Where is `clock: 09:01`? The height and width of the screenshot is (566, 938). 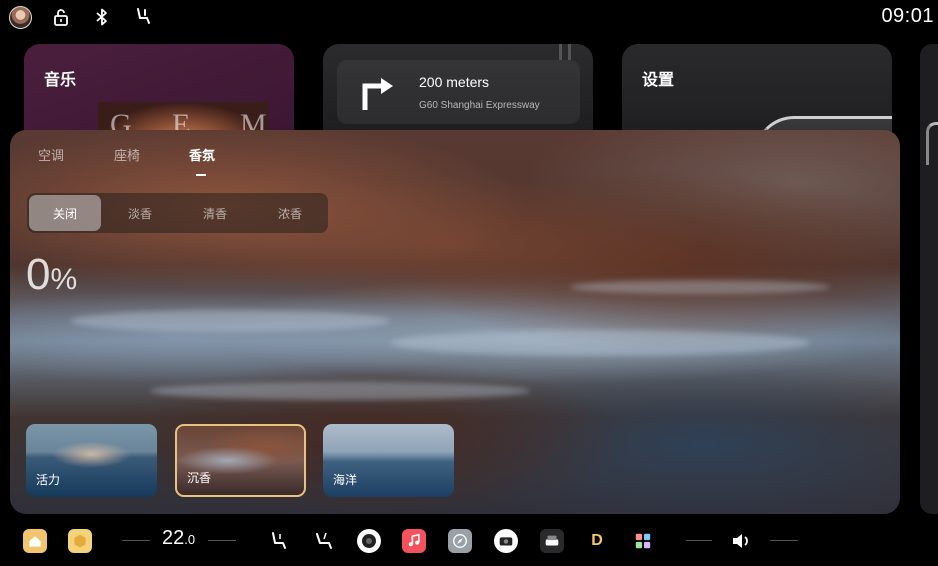 clock: 09:01 is located at coordinates (907, 16).